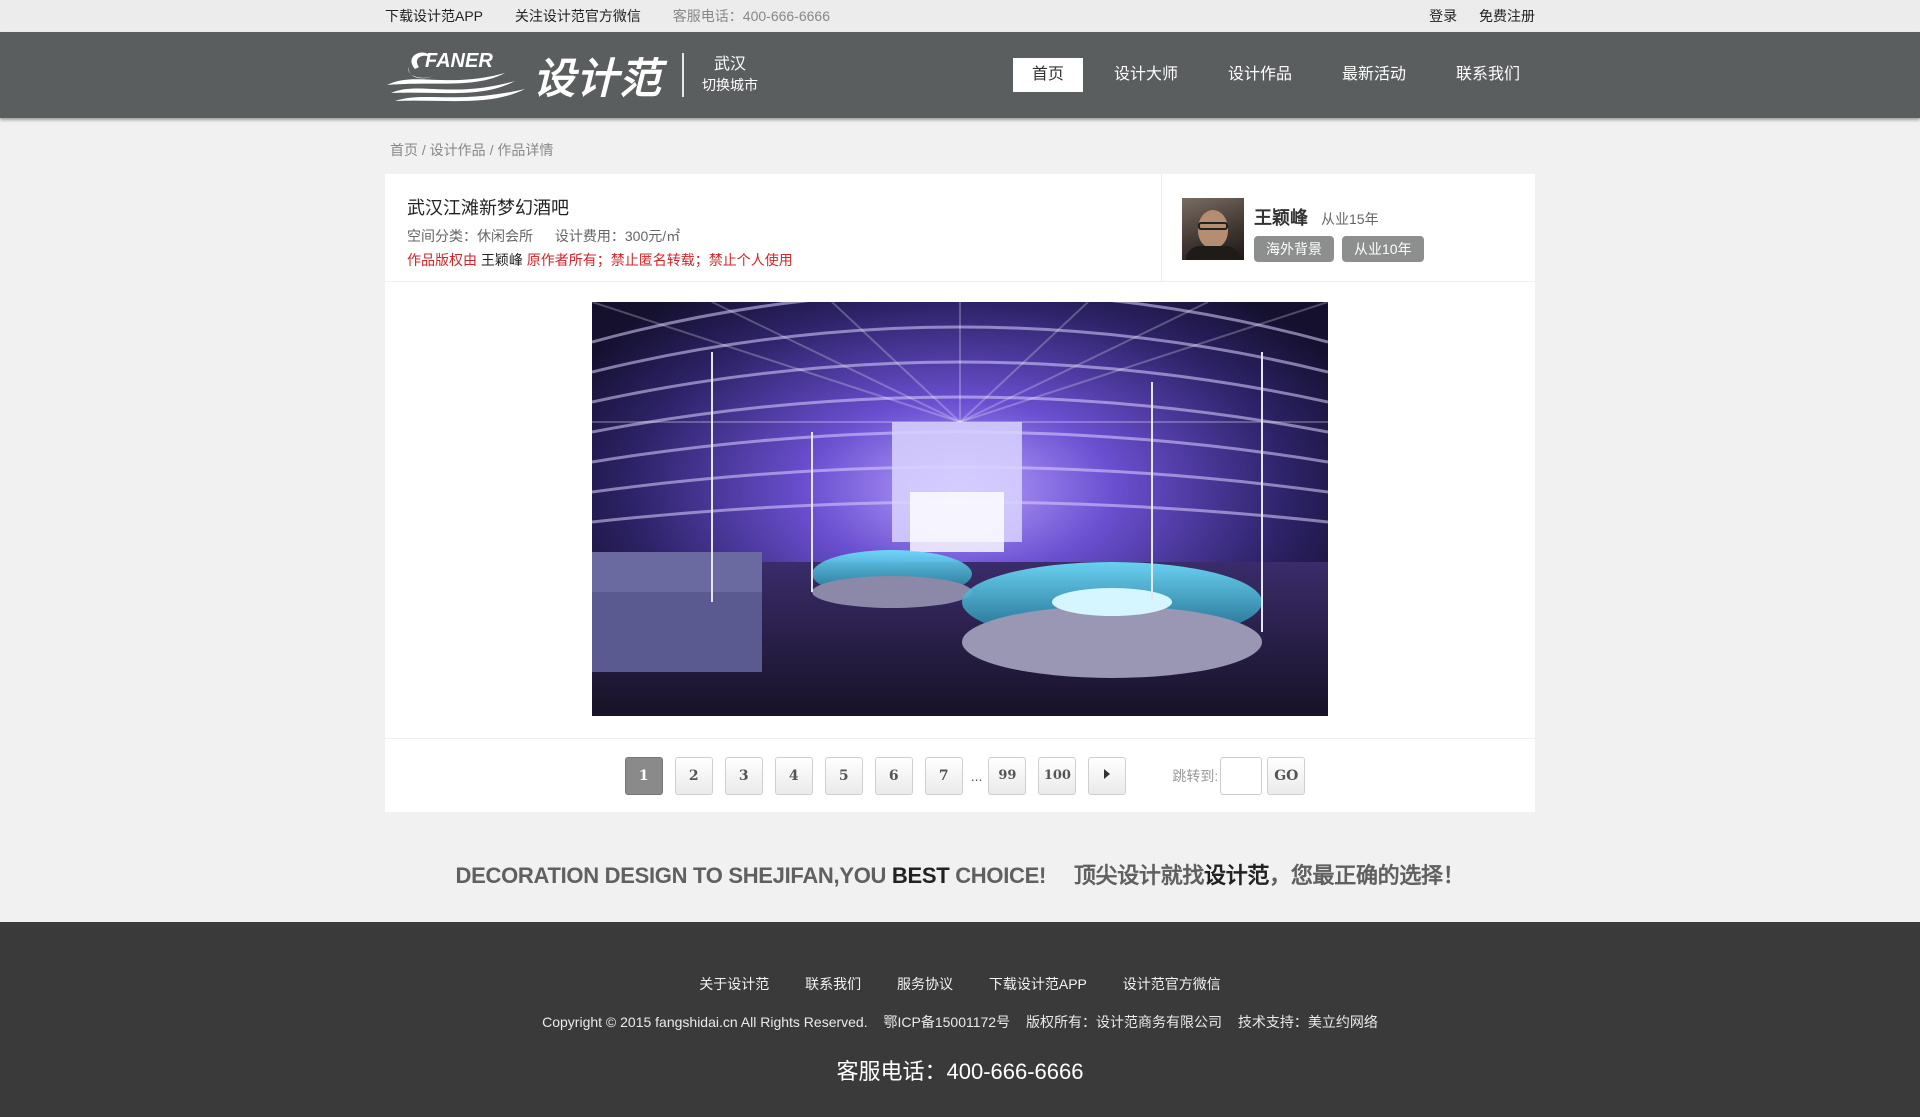 Image resolution: width=1920 pixels, height=1117 pixels. What do you see at coordinates (960, 146) in the screenshot?
I see `breadcrumb: 首页 / 设计作品 / 作品详情` at bounding box center [960, 146].